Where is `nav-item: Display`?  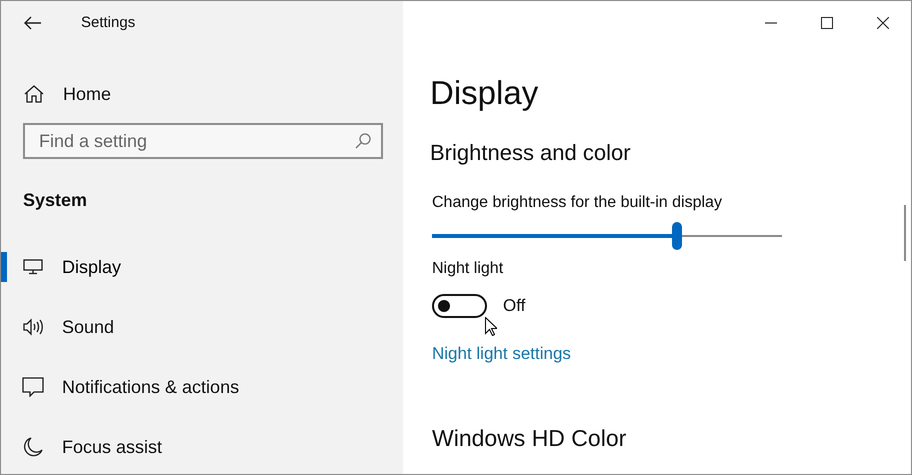
nav-item: Display is located at coordinates (72, 267).